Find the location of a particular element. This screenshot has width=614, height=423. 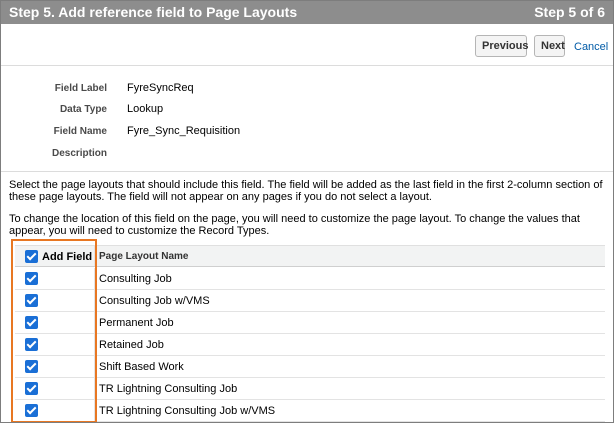

table-row: Shift Based Work is located at coordinates (310, 367).